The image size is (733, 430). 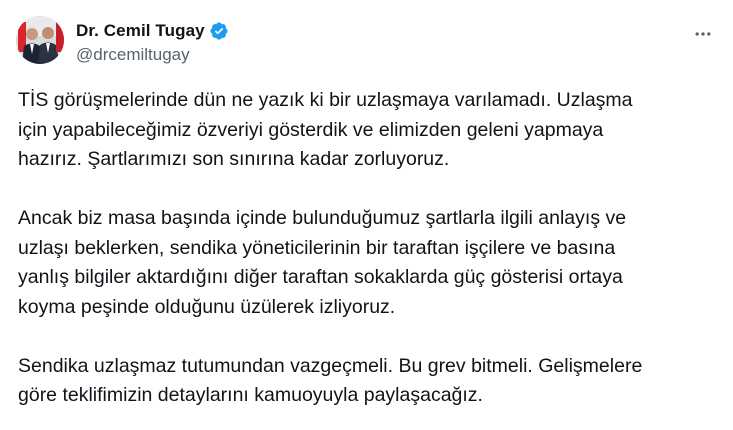 What do you see at coordinates (152, 55) in the screenshot?
I see `author-handle: @drcemiltugay` at bounding box center [152, 55].